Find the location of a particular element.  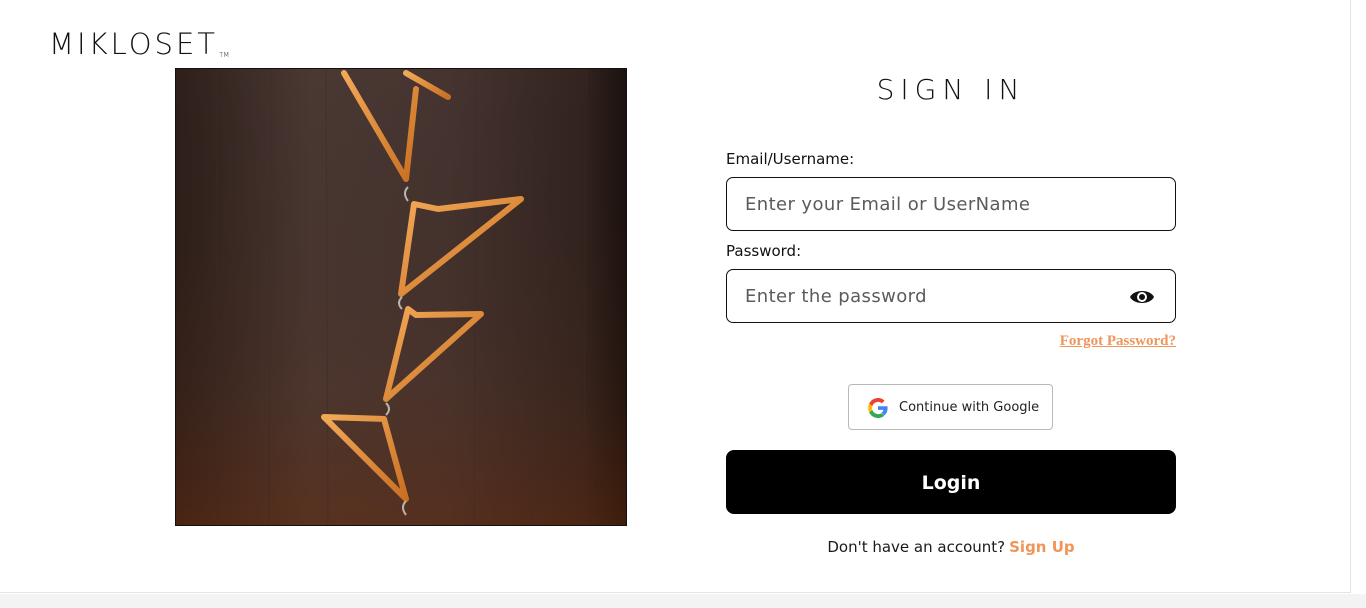

brand-logo: MIKLOSETTM is located at coordinates (139, 44).